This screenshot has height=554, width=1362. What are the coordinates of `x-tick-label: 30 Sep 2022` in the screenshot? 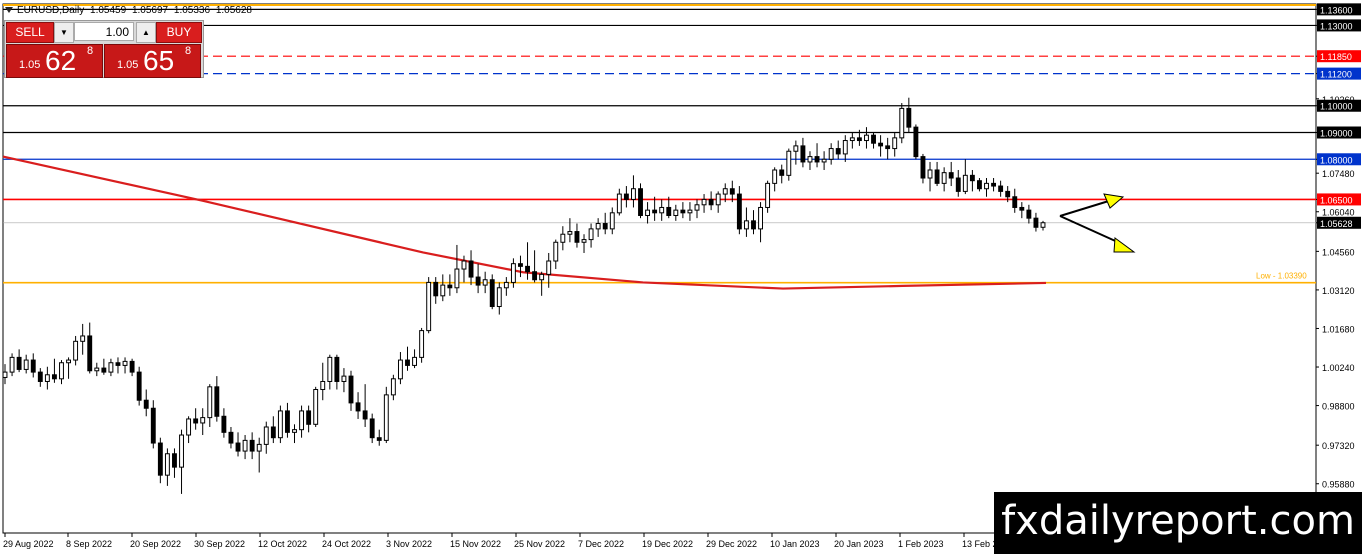 It's located at (219, 544).